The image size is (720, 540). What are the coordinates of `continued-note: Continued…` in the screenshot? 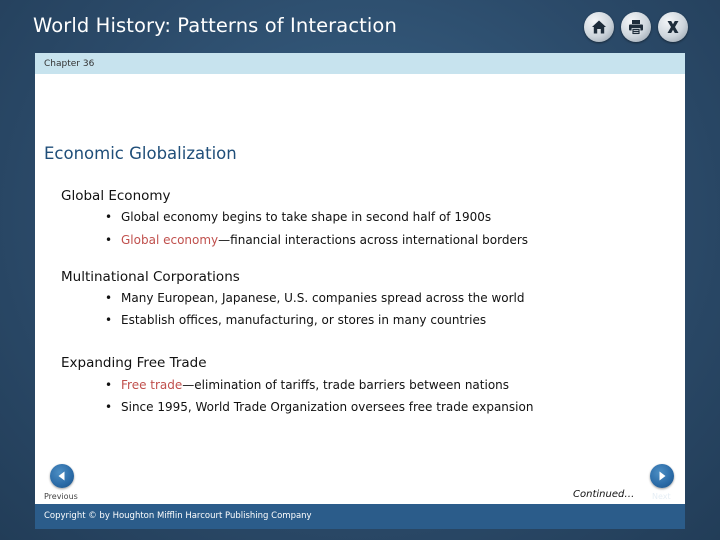 It's located at (604, 494).